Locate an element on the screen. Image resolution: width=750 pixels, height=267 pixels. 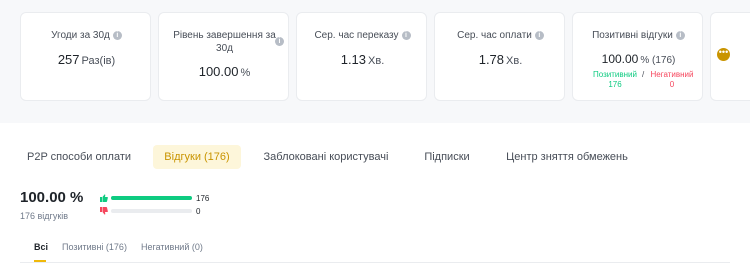
positive-bar is located at coordinates (151, 198).